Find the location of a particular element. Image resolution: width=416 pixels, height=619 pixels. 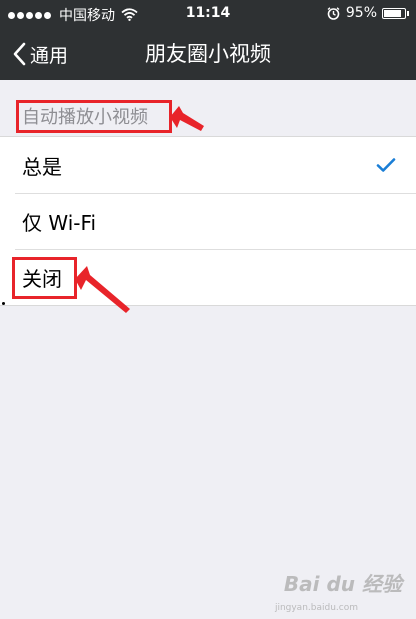

back-button: 通用 is located at coordinates (40, 54).